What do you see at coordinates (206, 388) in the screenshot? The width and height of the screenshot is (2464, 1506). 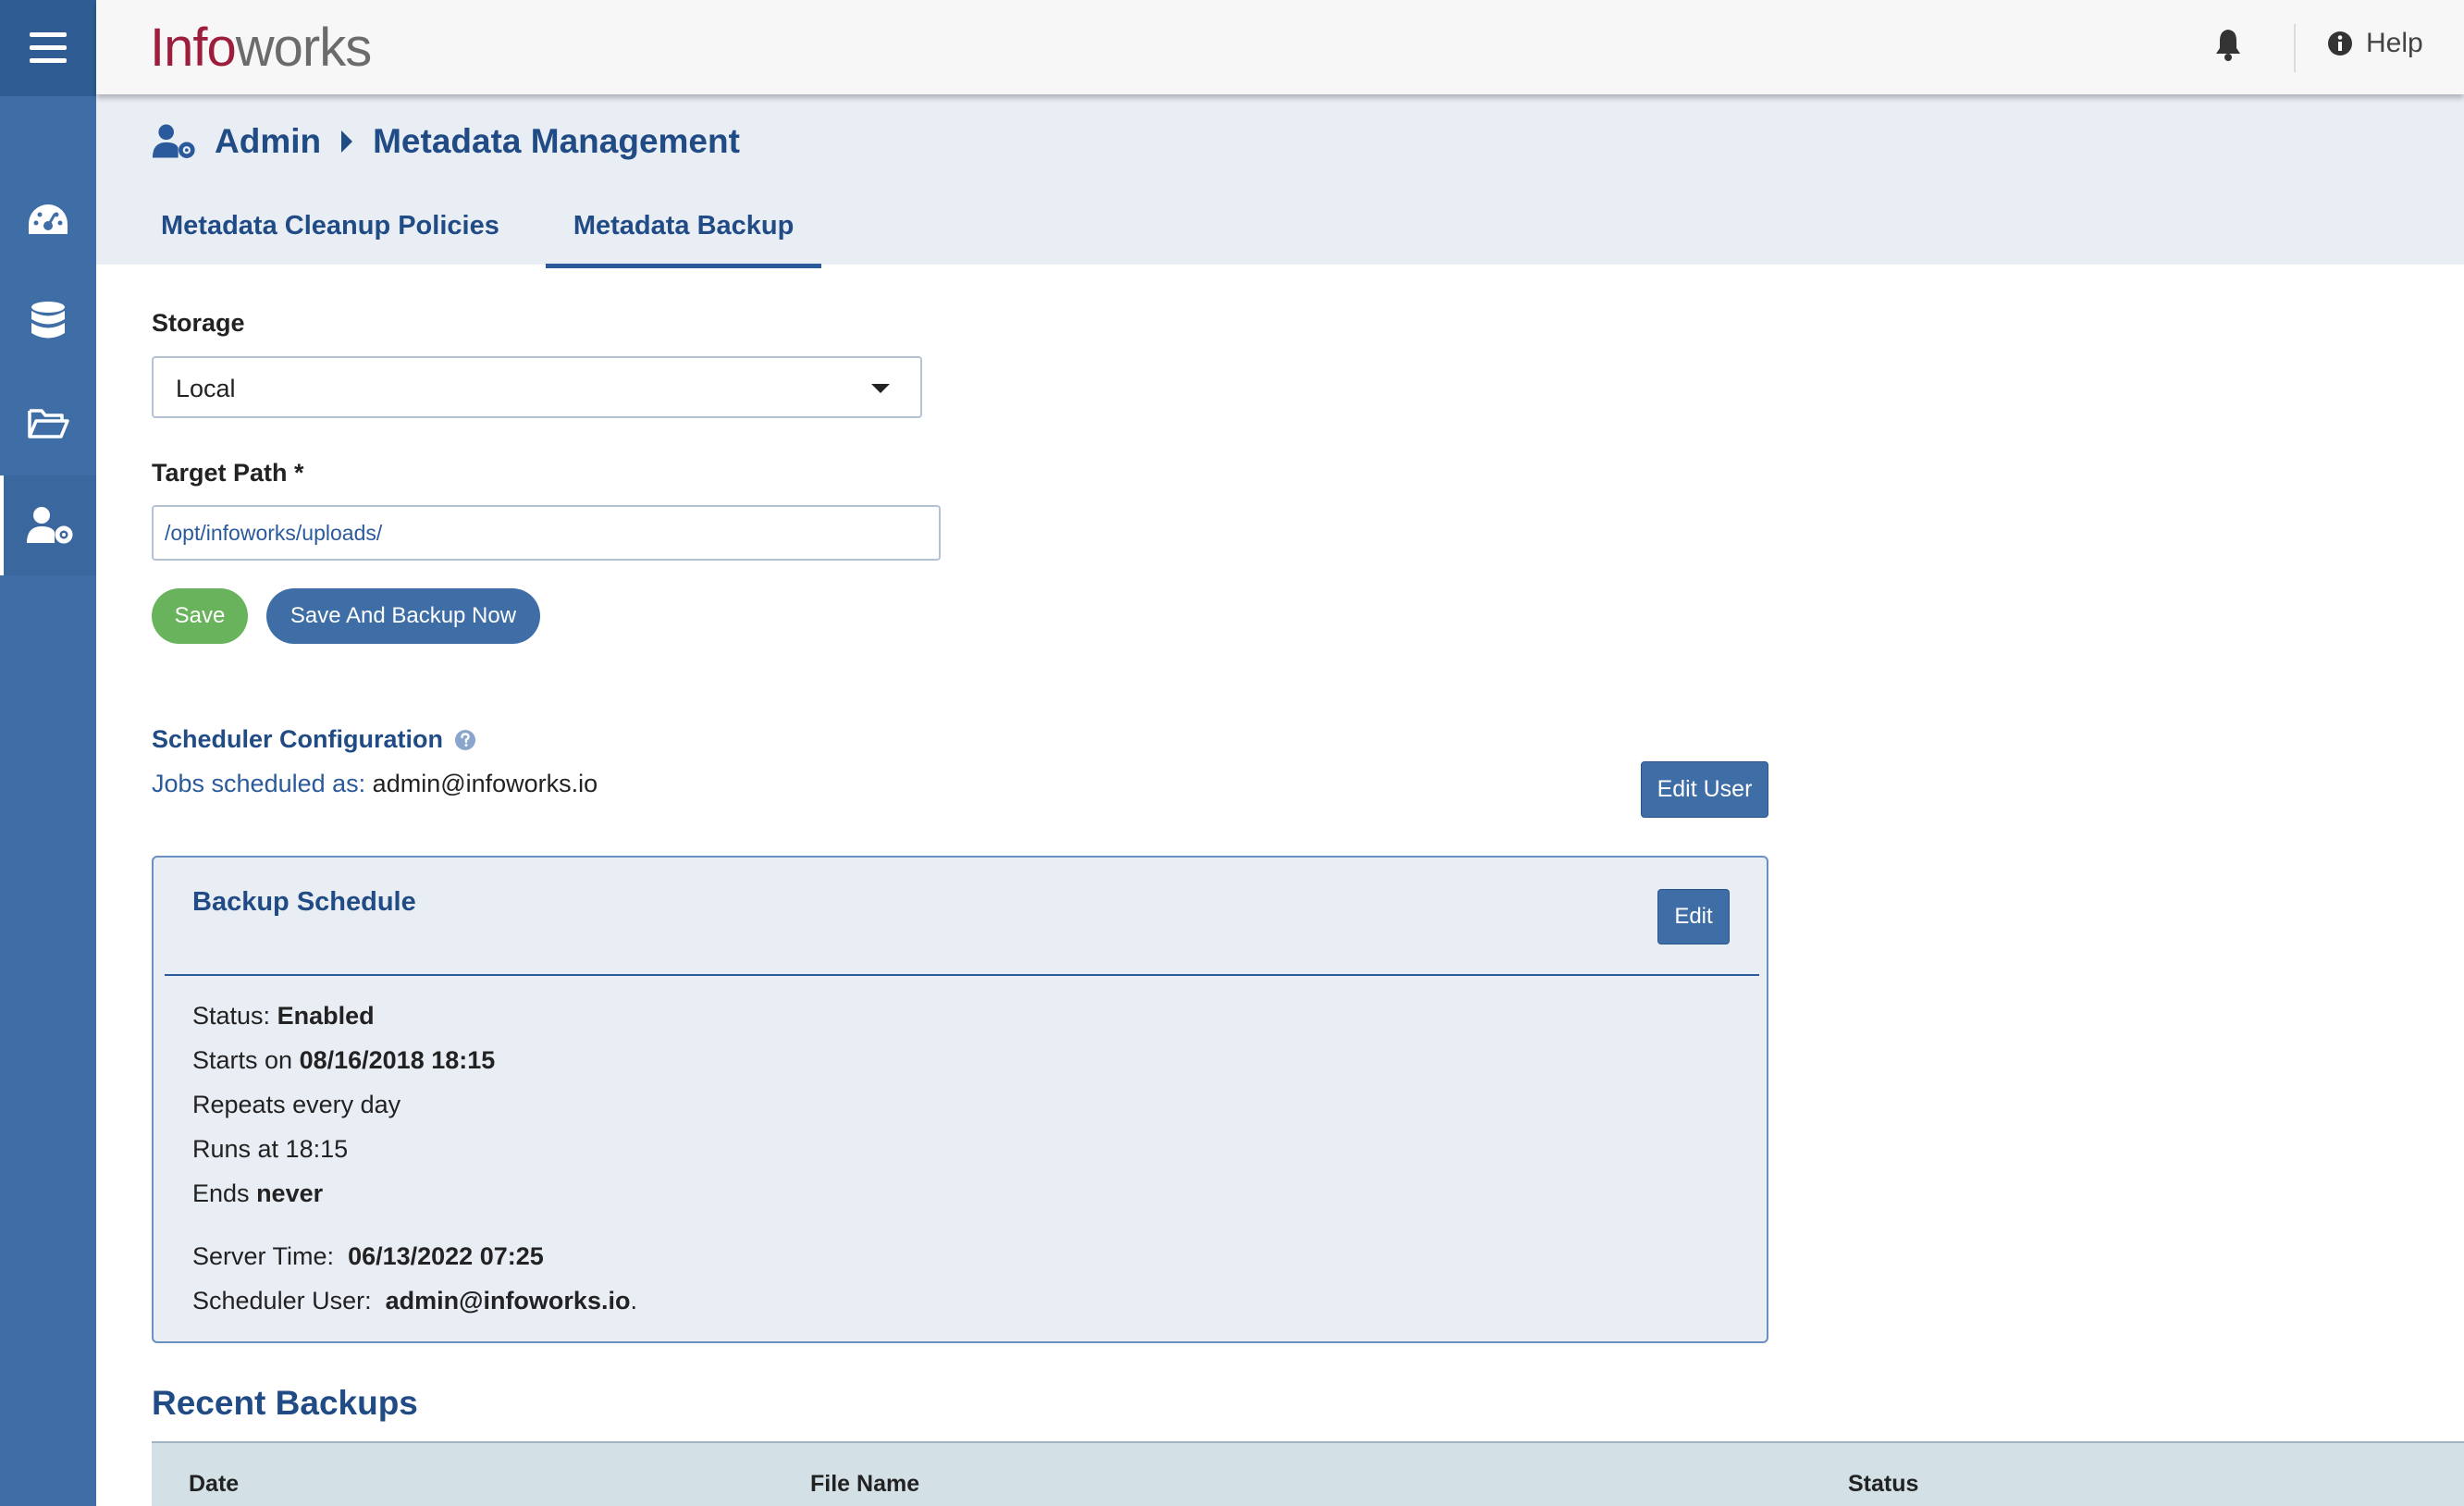 I see `storage-select-value: Local` at bounding box center [206, 388].